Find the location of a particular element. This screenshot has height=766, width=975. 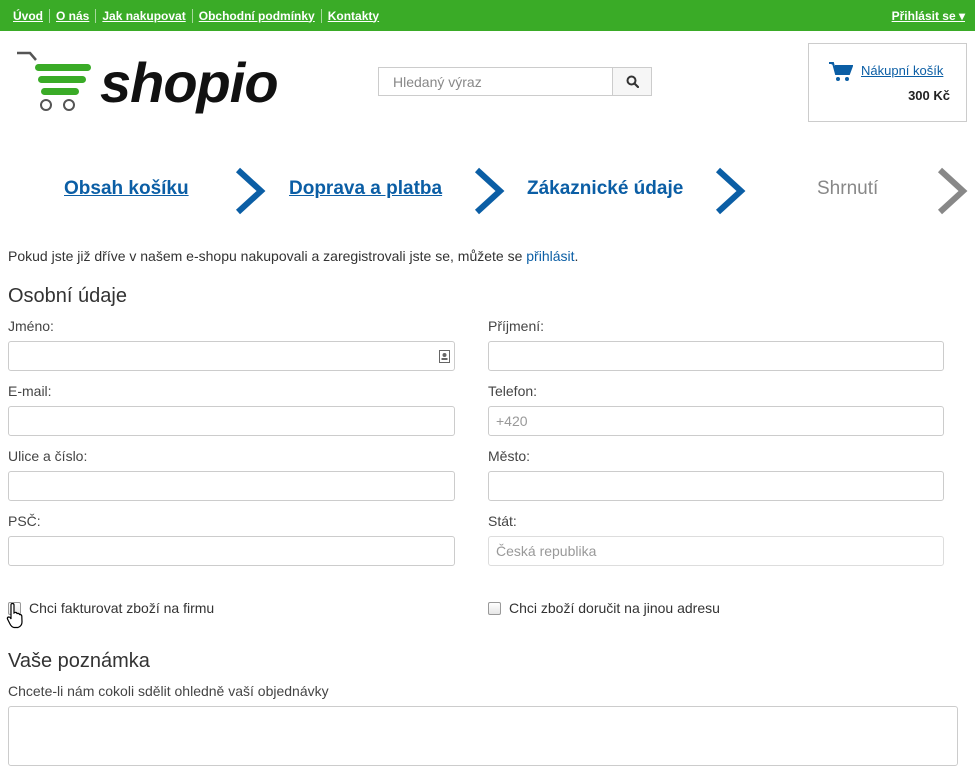

nav-link-about: O nás is located at coordinates (73, 15).